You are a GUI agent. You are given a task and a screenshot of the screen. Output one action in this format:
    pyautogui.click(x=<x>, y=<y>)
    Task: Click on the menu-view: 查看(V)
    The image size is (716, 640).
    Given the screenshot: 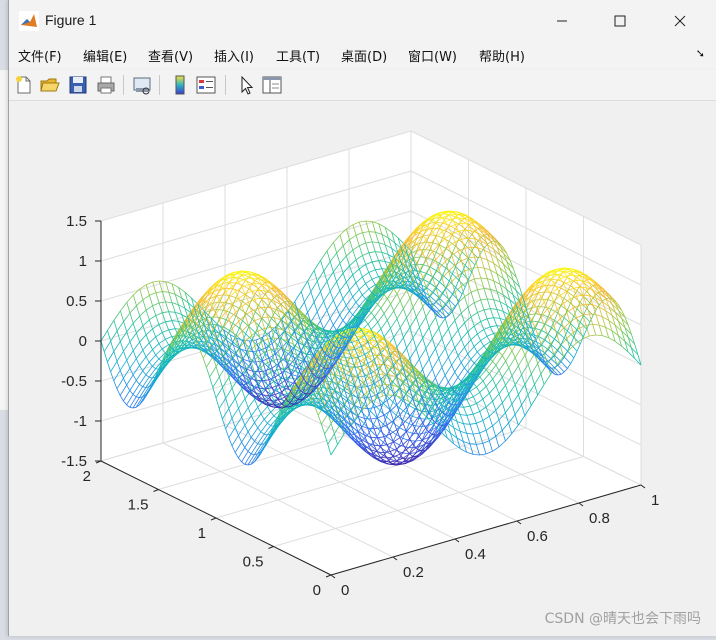 What is the action you would take?
    pyautogui.click(x=170, y=55)
    